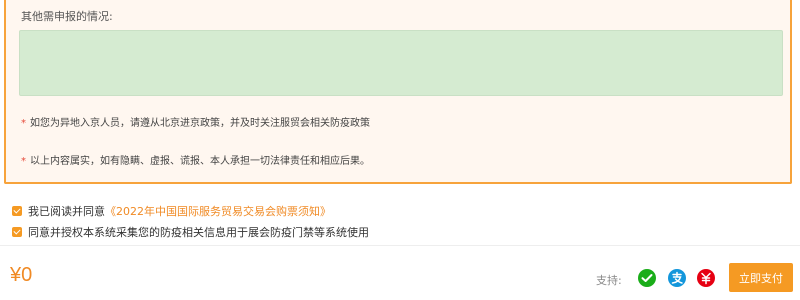 The height and width of the screenshot is (300, 800). Describe the element at coordinates (17, 232) in the screenshot. I see `authorize-data-checkbox` at that location.